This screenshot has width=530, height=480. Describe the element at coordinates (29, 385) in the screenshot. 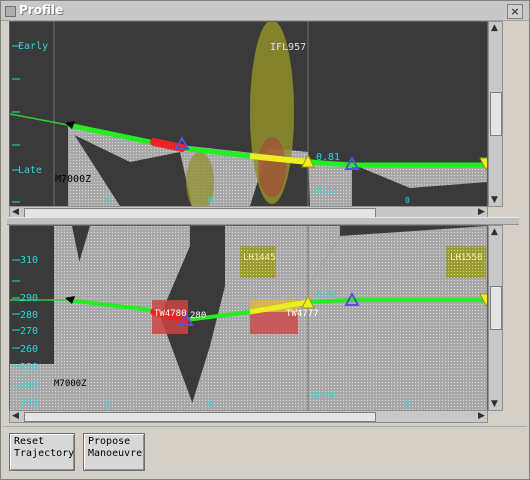

I see `altitude-label: 240` at that location.